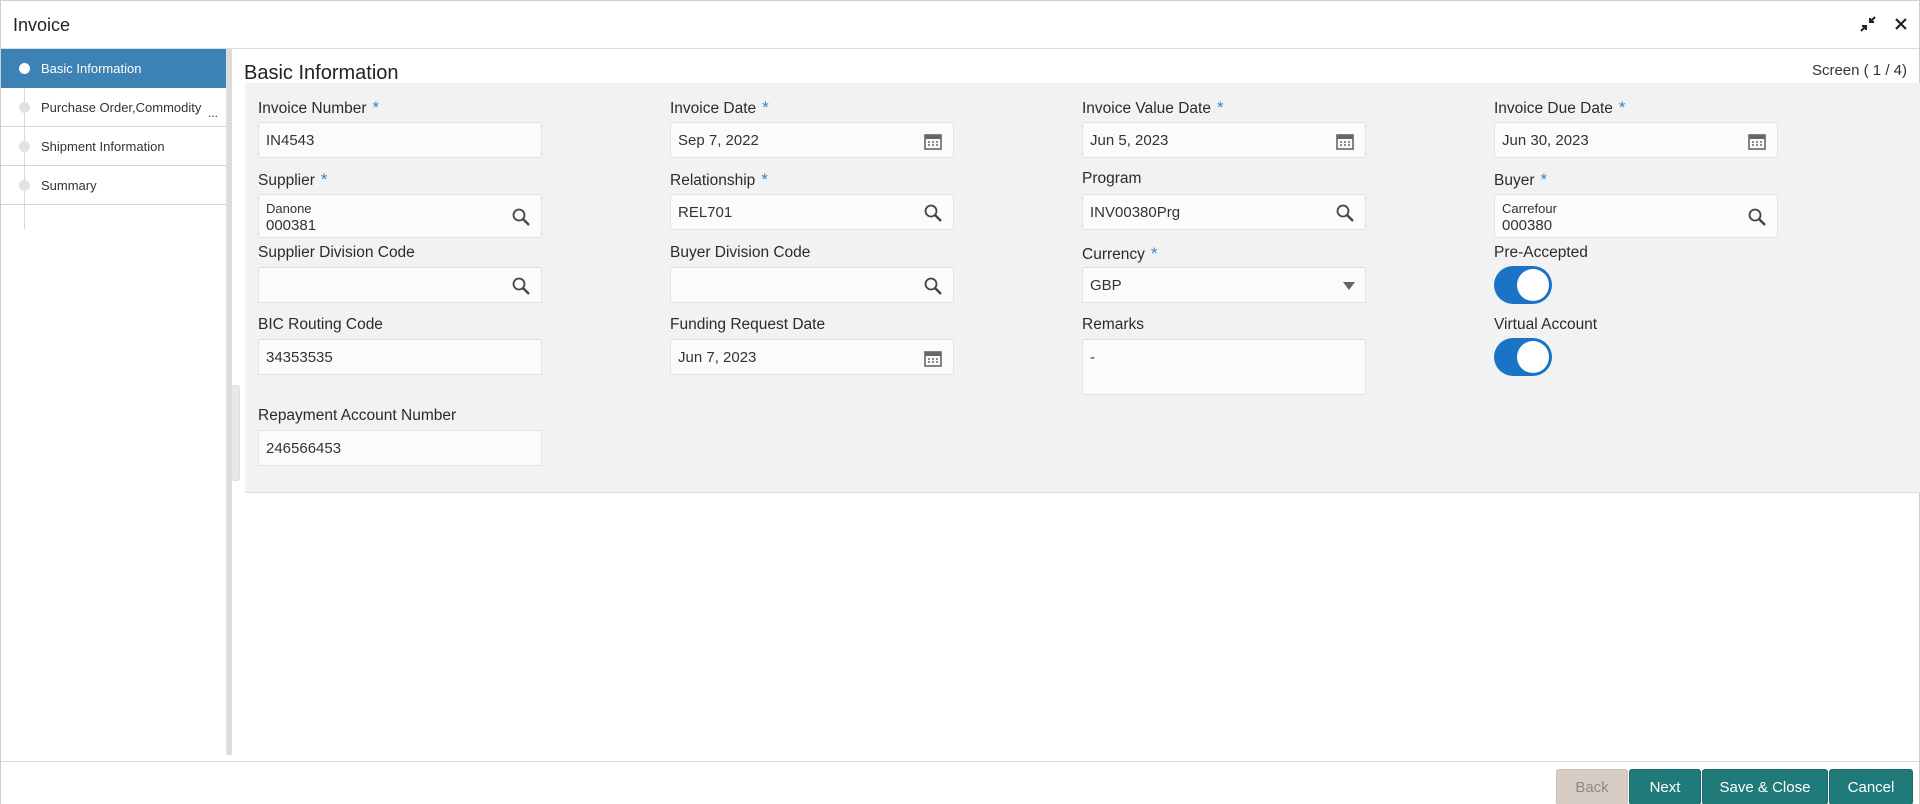 The width and height of the screenshot is (1920, 804). Describe the element at coordinates (336, 252) in the screenshot. I see `supplier-division-code-label: Supplier Division Code` at that location.